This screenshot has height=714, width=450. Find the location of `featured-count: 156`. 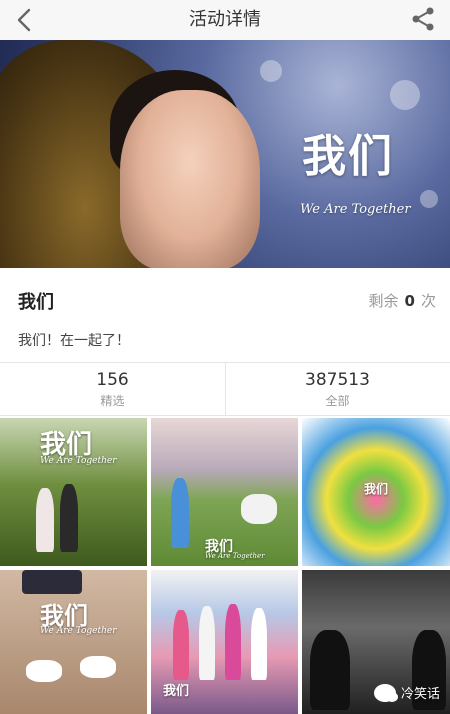

featured-count: 156 is located at coordinates (112, 380).